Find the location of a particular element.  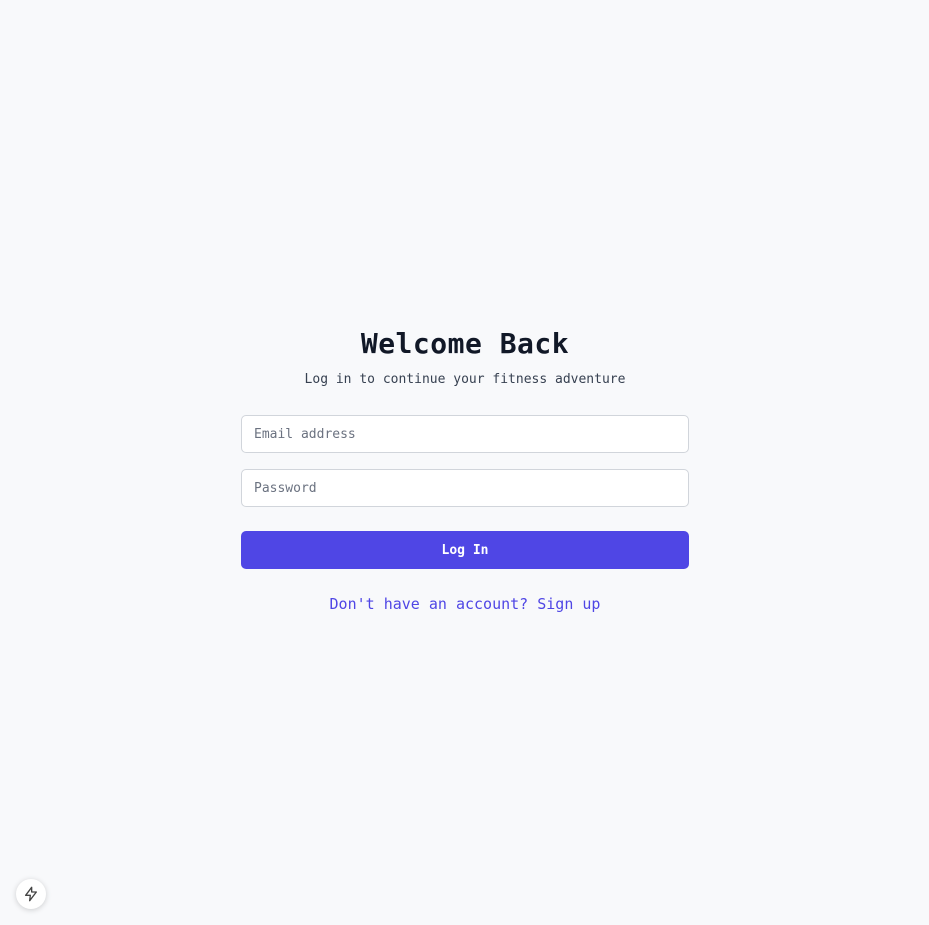

dev-tools-button is located at coordinates (31, 894).